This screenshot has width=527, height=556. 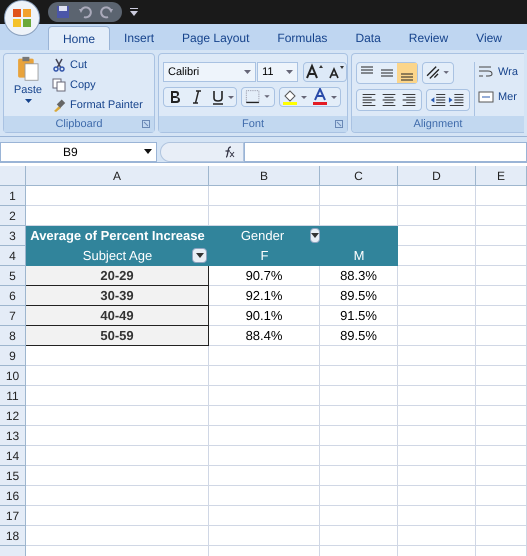 I want to click on ribbon-tab: Insert, so click(x=139, y=38).